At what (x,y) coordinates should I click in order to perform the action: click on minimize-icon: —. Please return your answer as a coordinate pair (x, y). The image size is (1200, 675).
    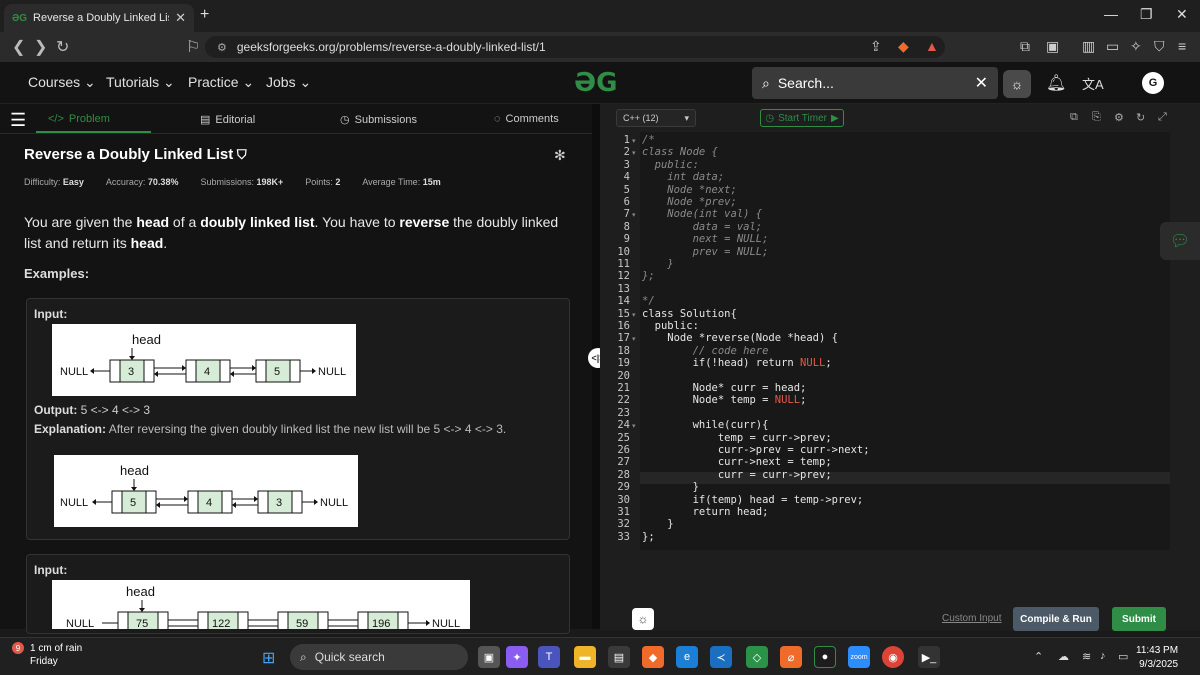
    Looking at the image, I should click on (1111, 14).